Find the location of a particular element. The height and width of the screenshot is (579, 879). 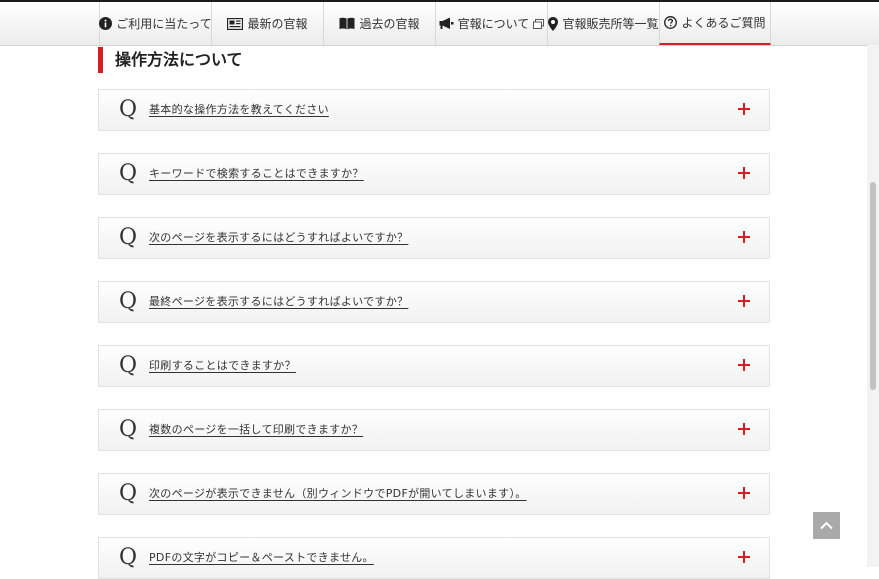

question-circle-icon is located at coordinates (671, 22).